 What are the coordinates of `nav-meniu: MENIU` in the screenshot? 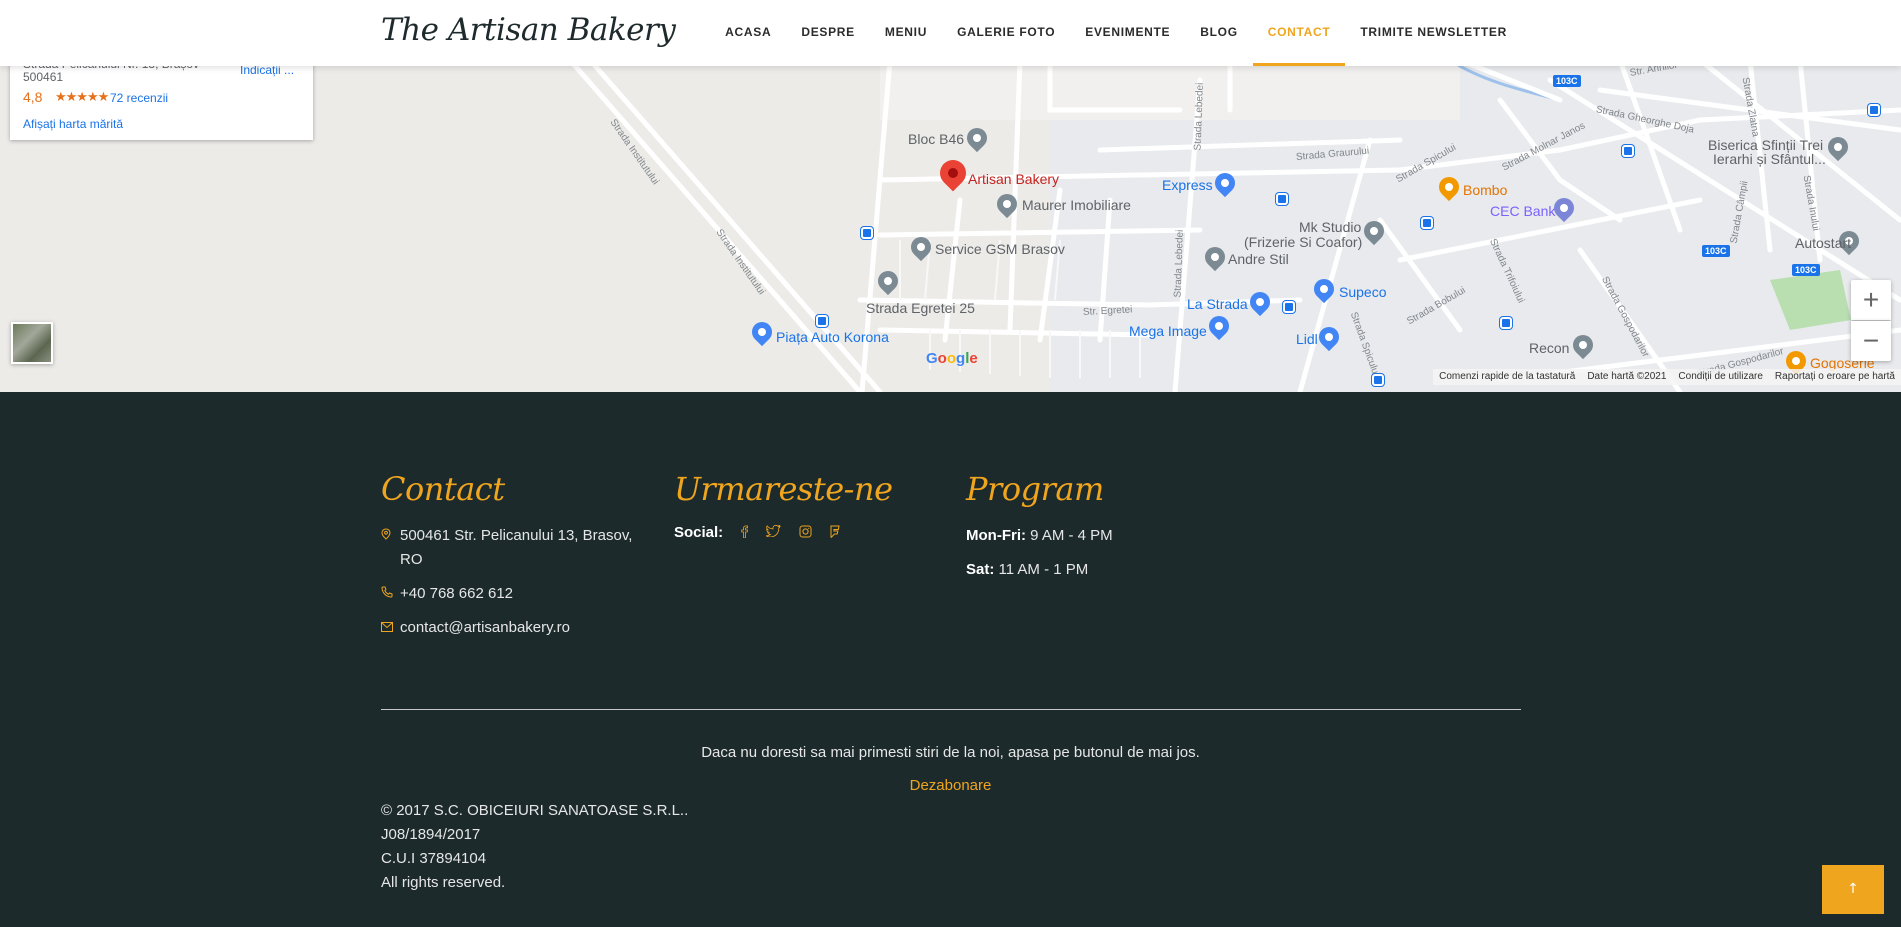 It's located at (906, 33).